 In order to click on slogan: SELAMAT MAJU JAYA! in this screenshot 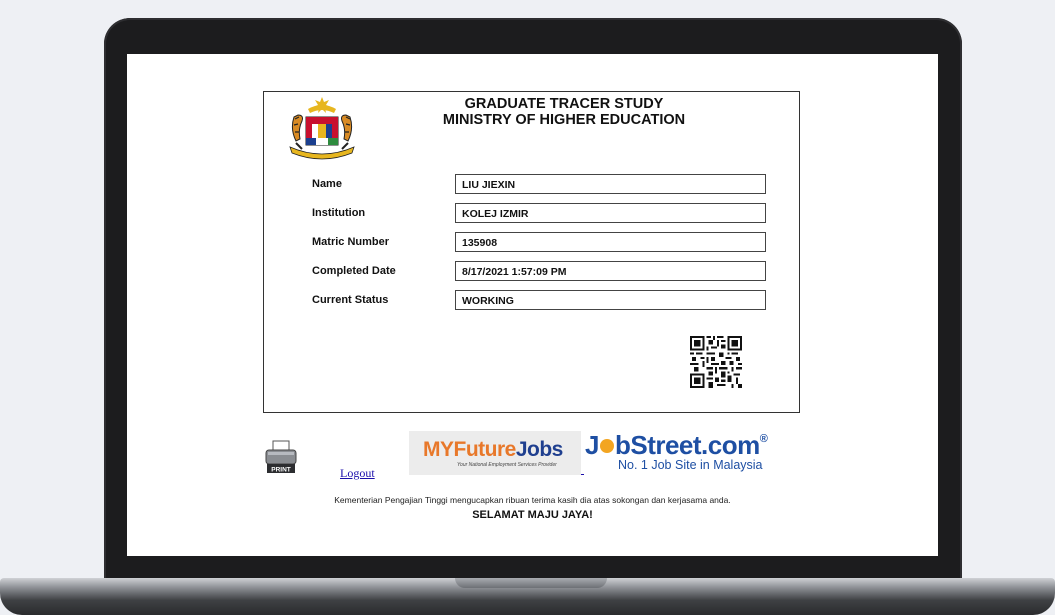, I will do `click(532, 515)`.